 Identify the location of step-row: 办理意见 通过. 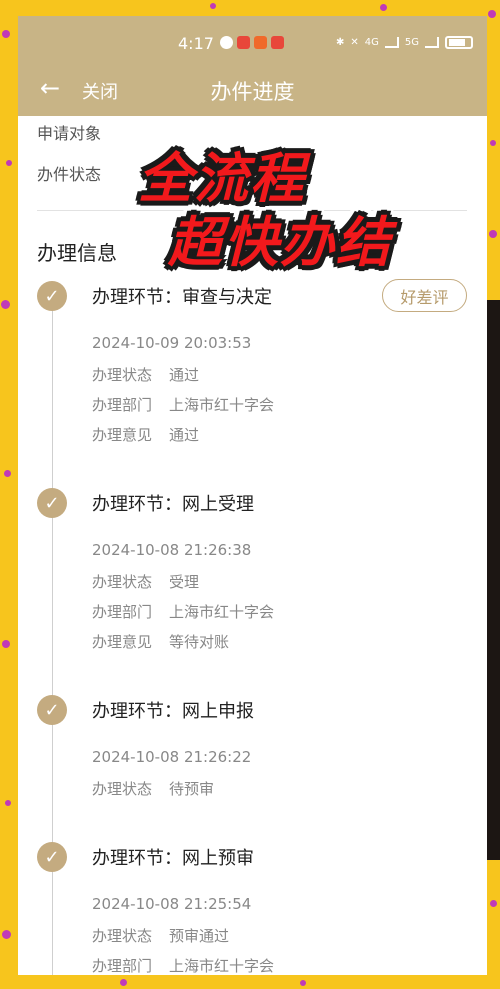
(145, 434).